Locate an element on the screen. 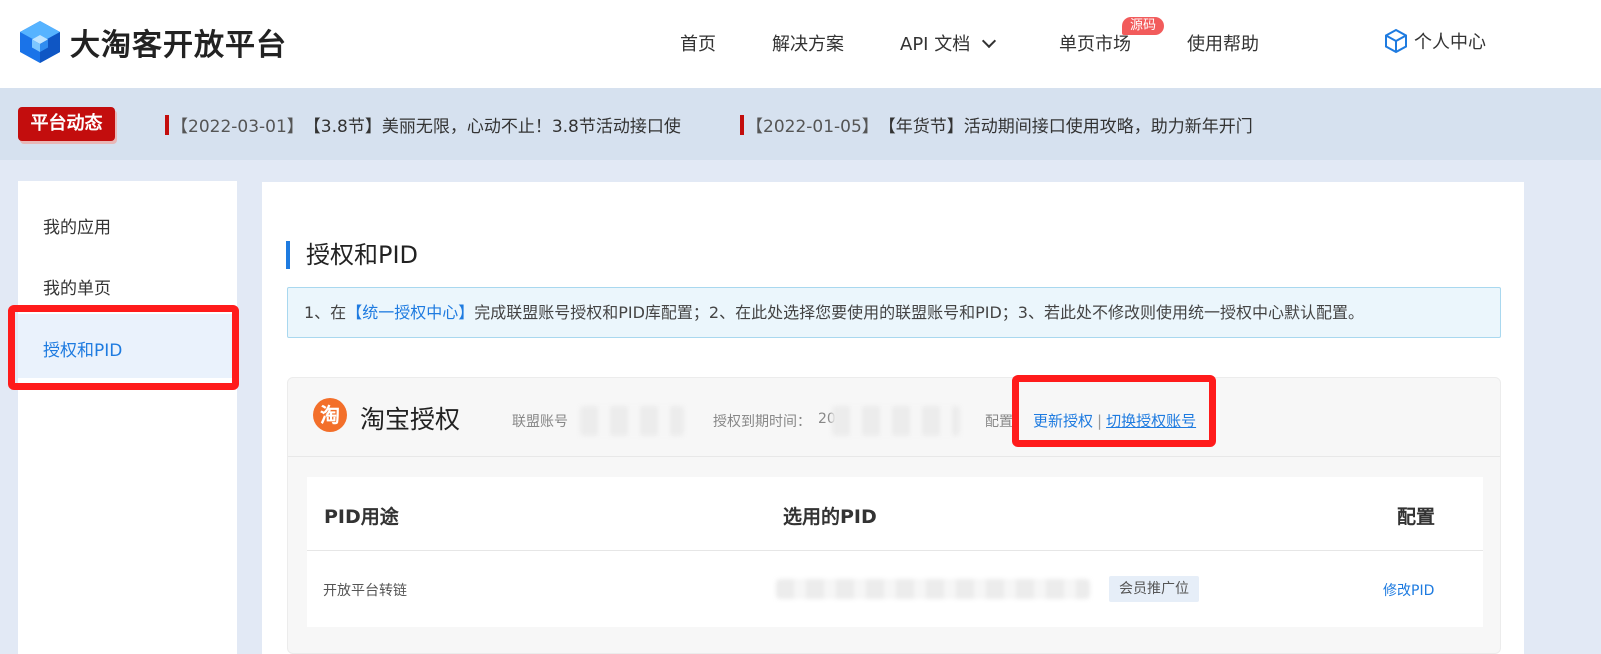  auth-links: 更新授权 | 切换授权账号 is located at coordinates (1114, 420).